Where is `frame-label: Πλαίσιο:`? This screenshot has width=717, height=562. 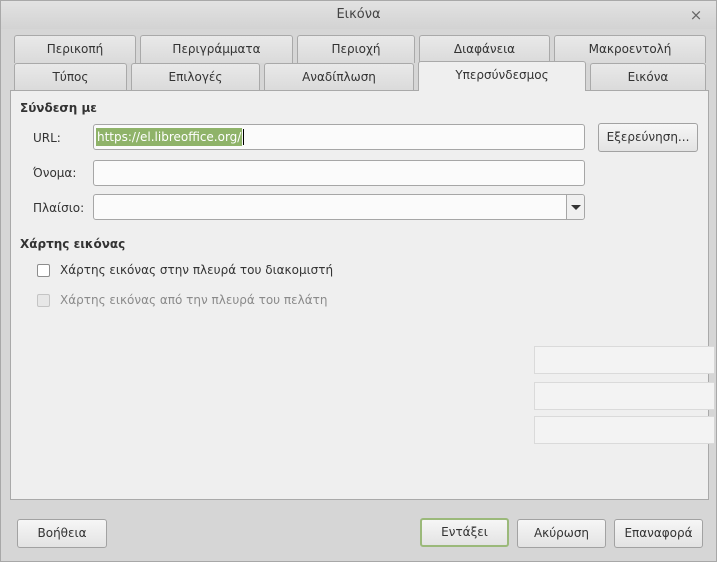 frame-label: Πλαίσιο: is located at coordinates (59, 208).